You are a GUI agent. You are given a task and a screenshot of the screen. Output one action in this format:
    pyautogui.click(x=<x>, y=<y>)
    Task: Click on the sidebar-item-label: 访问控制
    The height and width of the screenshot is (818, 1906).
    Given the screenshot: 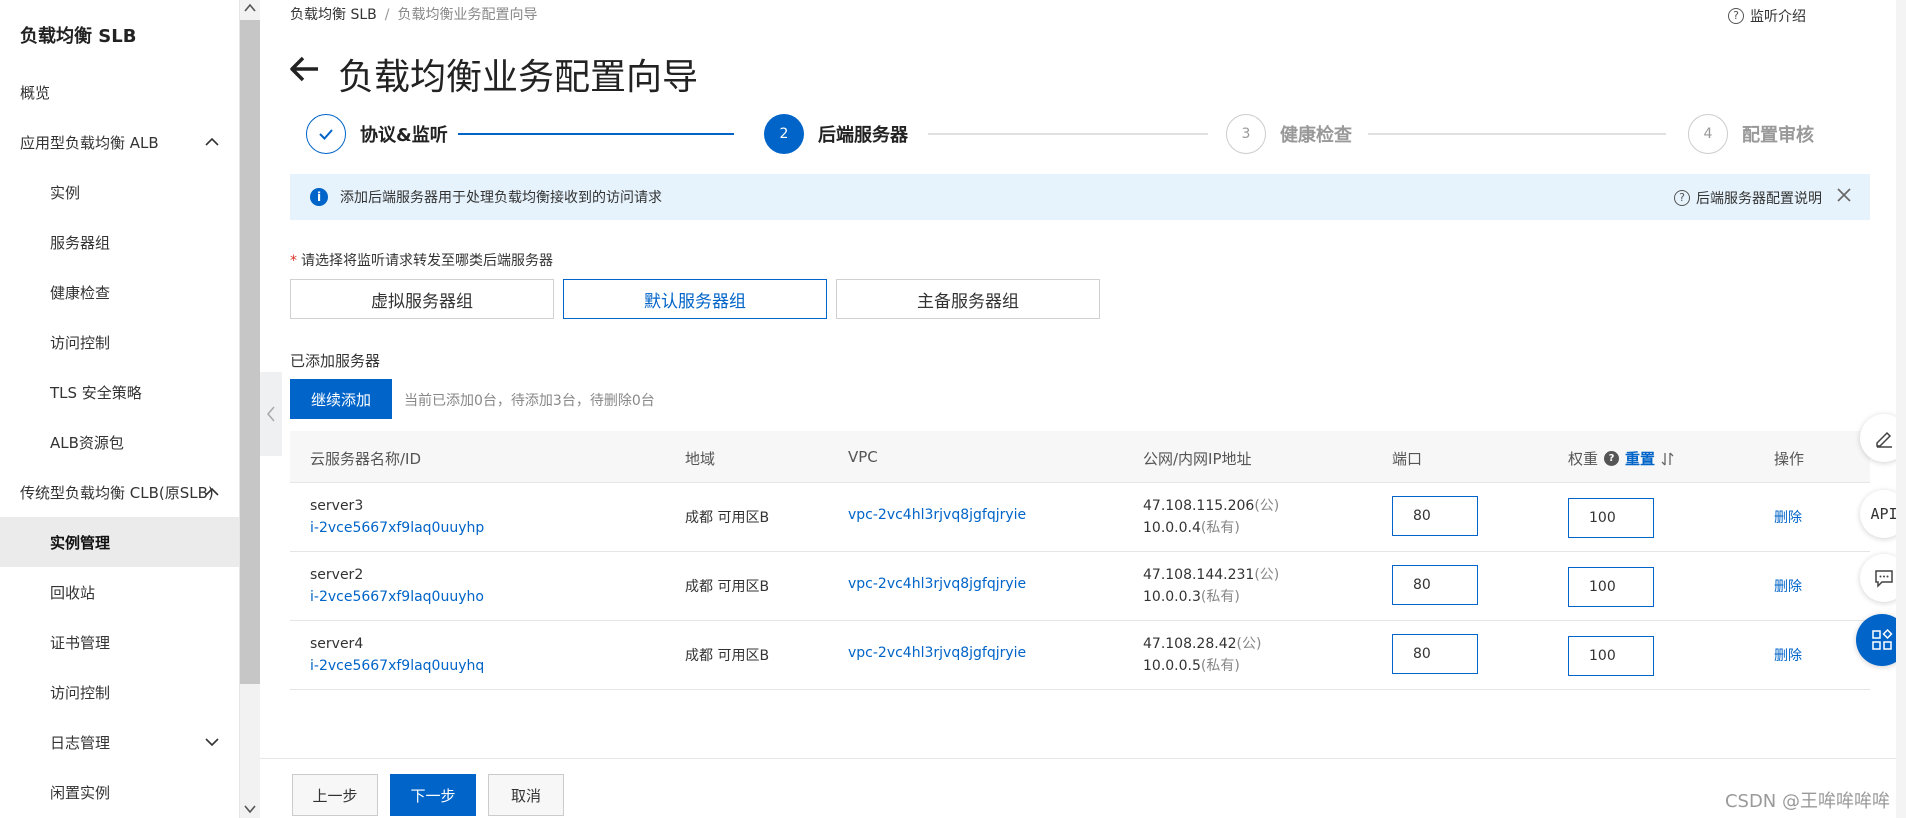 What is the action you would take?
    pyautogui.click(x=80, y=692)
    